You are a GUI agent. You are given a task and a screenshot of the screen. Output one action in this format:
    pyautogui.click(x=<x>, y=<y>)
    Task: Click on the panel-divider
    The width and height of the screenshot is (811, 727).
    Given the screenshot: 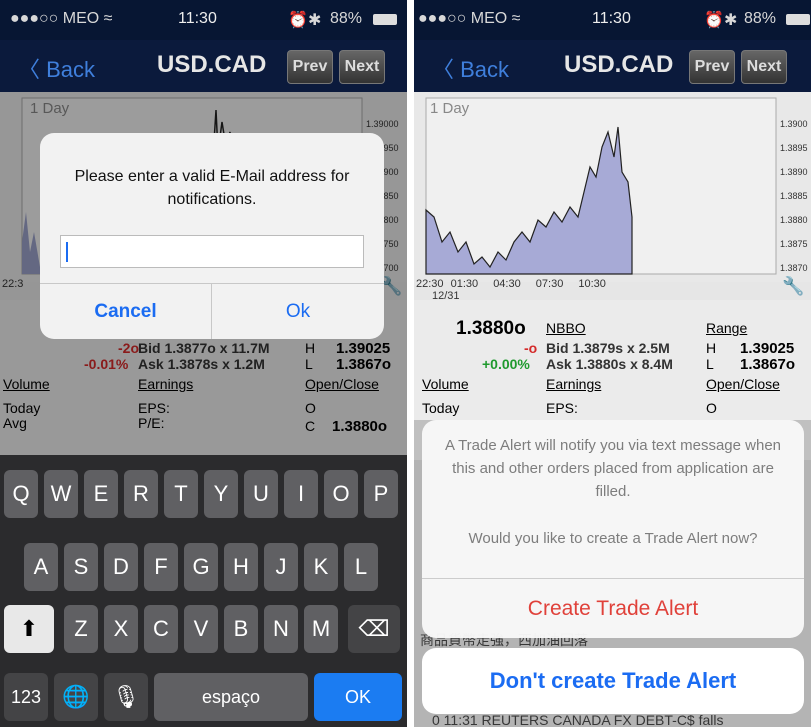 What is the action you would take?
    pyautogui.click(x=410, y=363)
    